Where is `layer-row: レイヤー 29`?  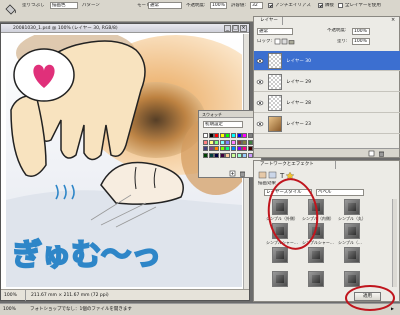 layer-row: レイヤー 29 is located at coordinates (327, 82).